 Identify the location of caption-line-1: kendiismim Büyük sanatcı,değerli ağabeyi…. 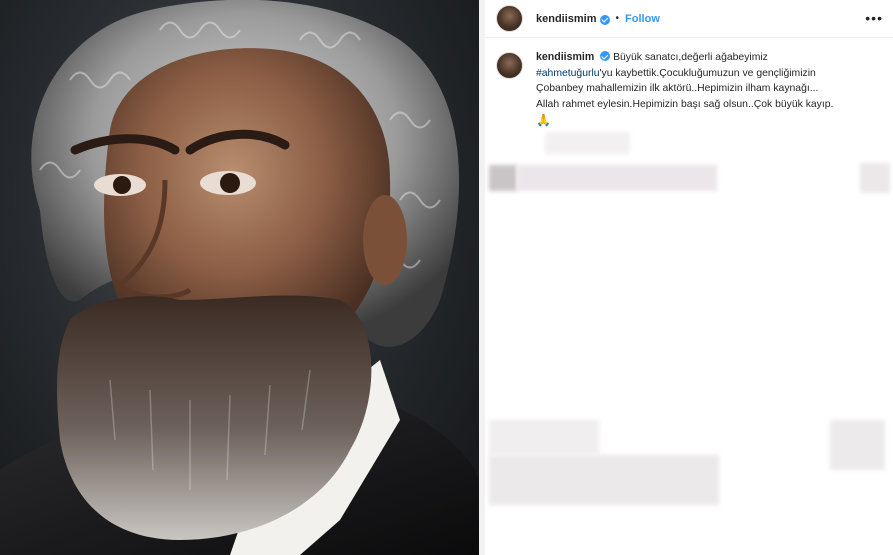
(684, 58).